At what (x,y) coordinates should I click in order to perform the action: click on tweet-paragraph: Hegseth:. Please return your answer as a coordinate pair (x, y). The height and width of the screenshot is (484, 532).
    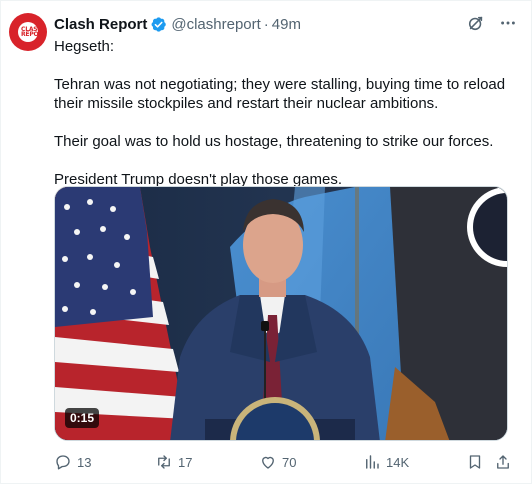
    Looking at the image, I should click on (84, 46).